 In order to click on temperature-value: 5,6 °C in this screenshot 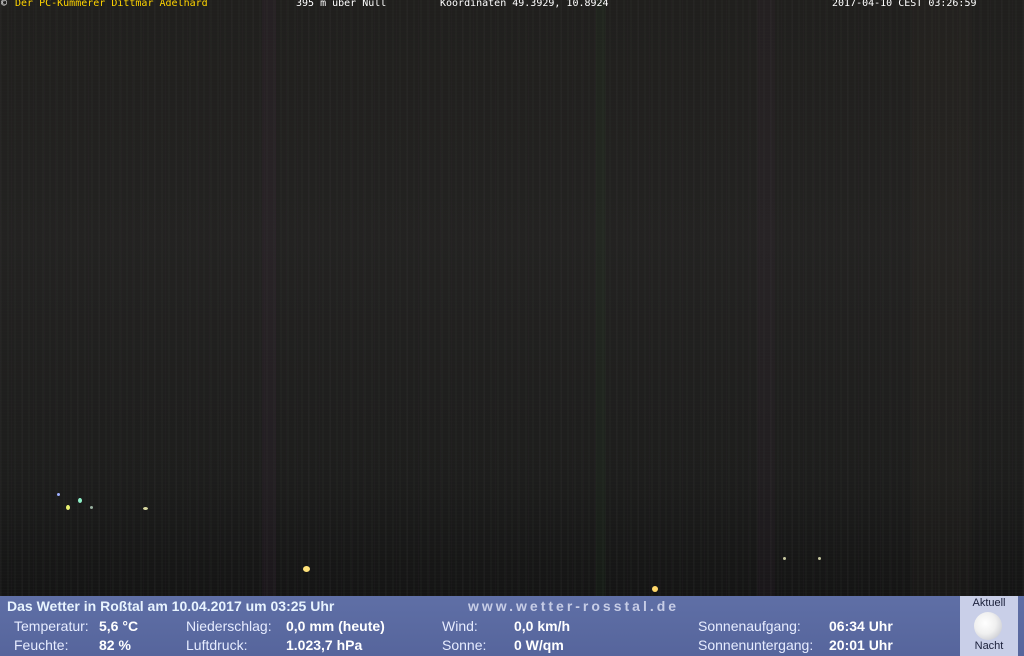, I will do `click(119, 626)`.